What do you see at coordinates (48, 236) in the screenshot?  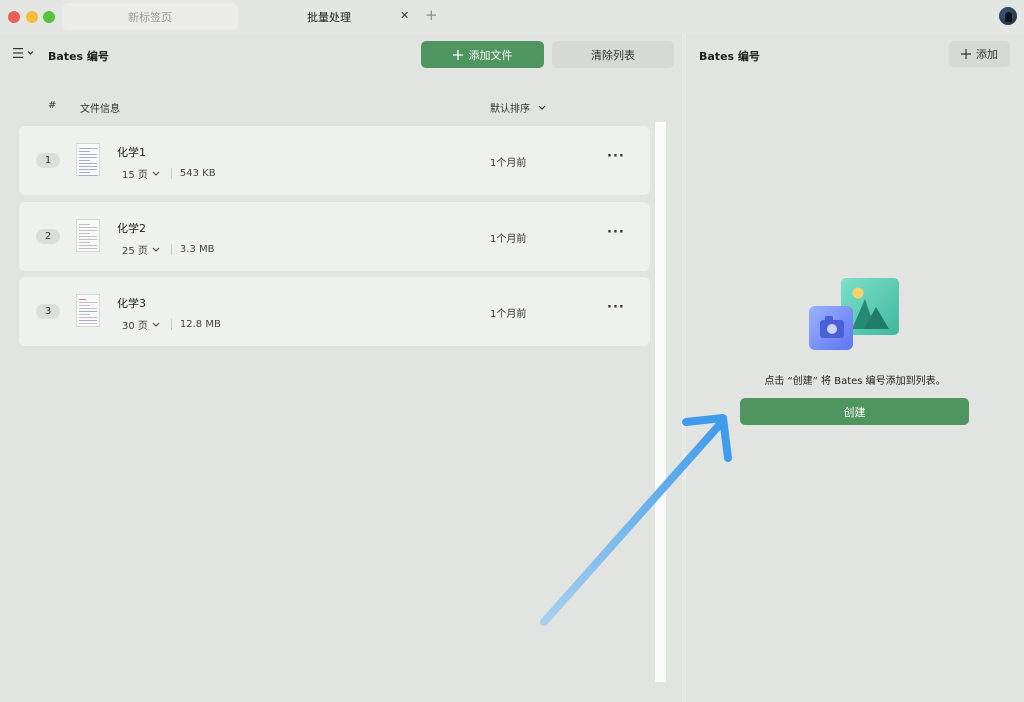 I see `row-index: 2` at bounding box center [48, 236].